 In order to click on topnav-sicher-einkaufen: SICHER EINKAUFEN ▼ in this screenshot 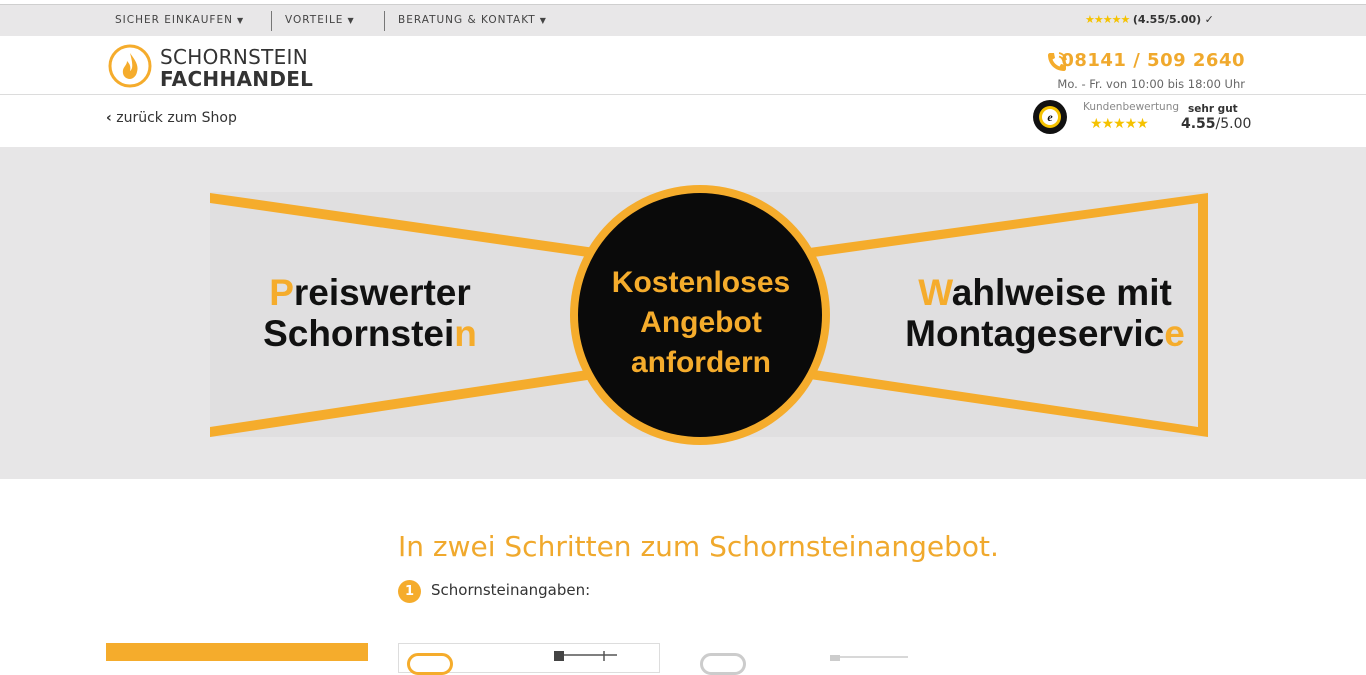, I will do `click(179, 21)`.